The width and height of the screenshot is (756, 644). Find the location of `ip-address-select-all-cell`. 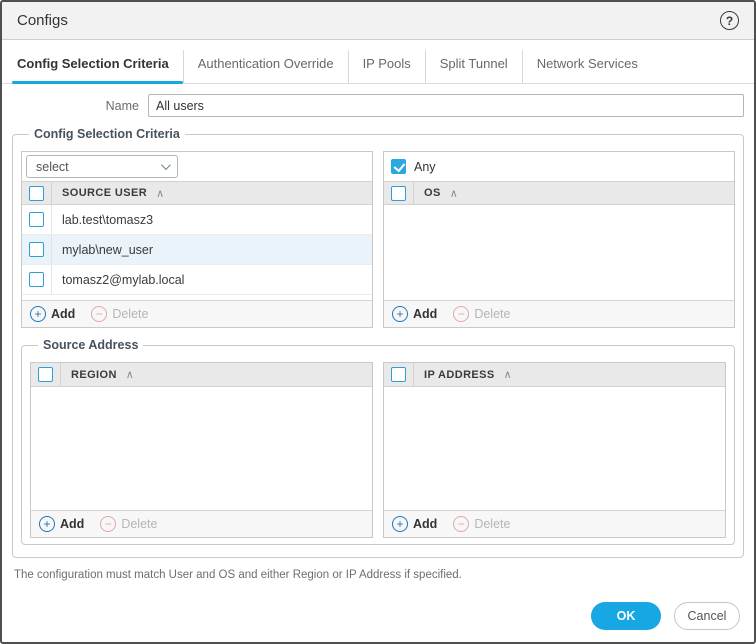

ip-address-select-all-cell is located at coordinates (399, 374).